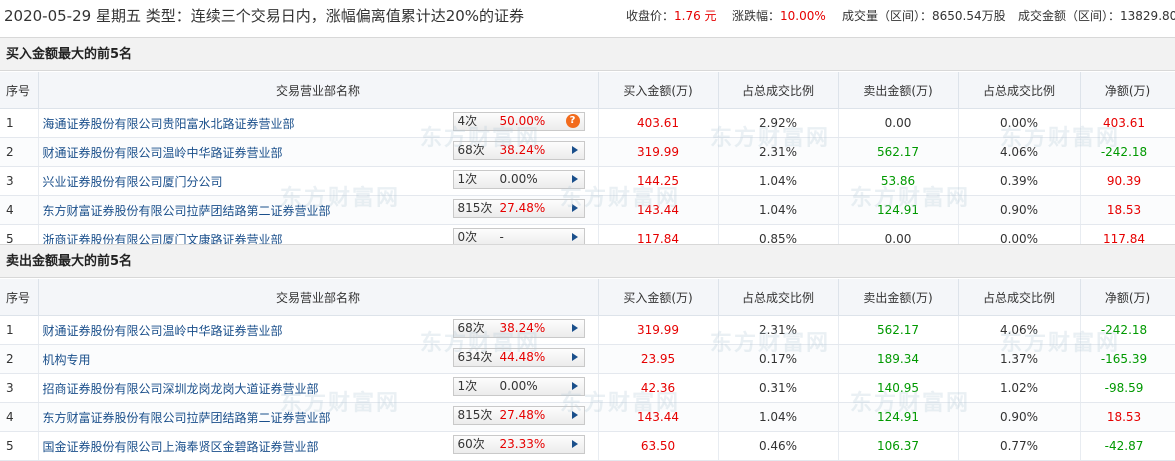  I want to click on broker-stat-button: 60次 23.33%, so click(518, 444).